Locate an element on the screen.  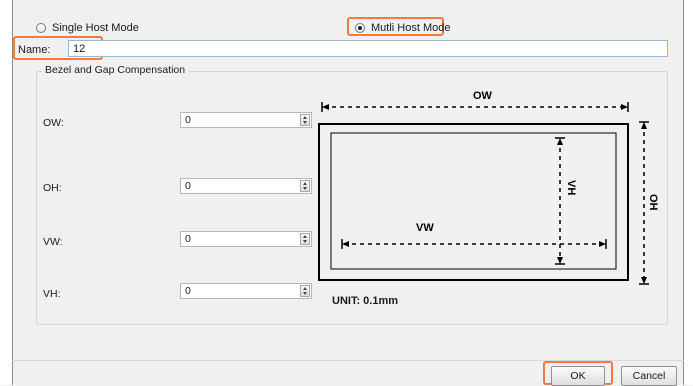
ow-spinbox: 0 is located at coordinates (246, 120).